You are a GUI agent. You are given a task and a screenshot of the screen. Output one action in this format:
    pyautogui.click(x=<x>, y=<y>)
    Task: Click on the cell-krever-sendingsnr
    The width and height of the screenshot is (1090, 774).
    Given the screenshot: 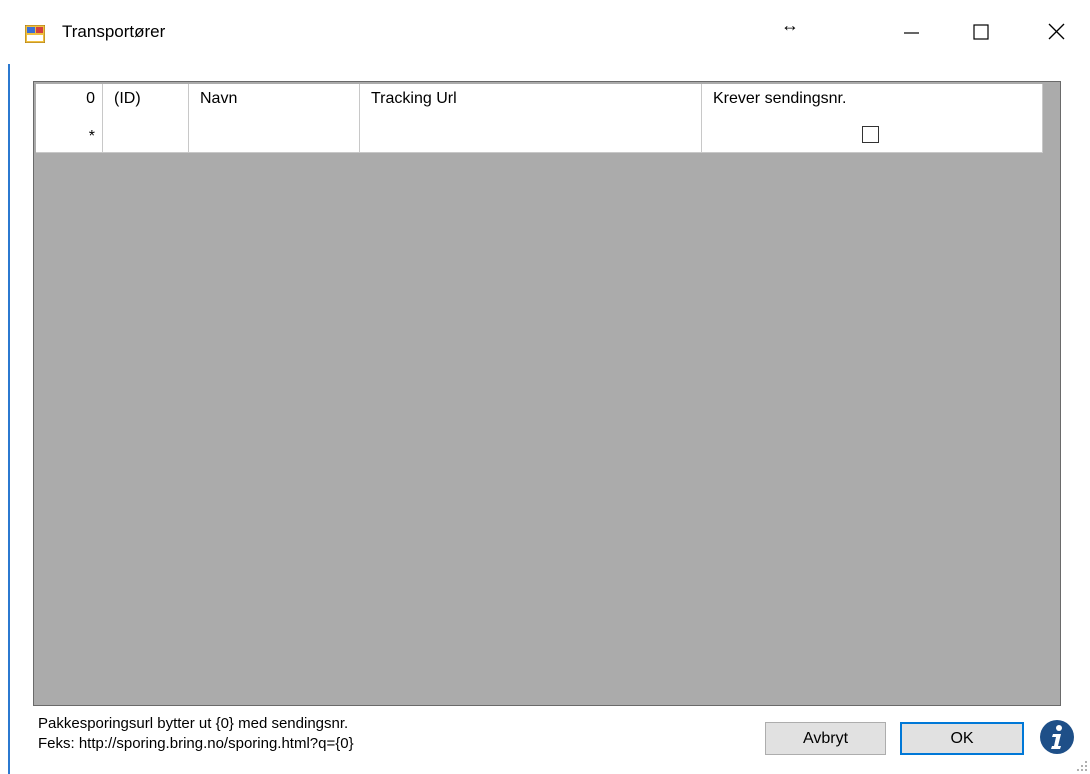 What is the action you would take?
    pyautogui.click(x=872, y=135)
    